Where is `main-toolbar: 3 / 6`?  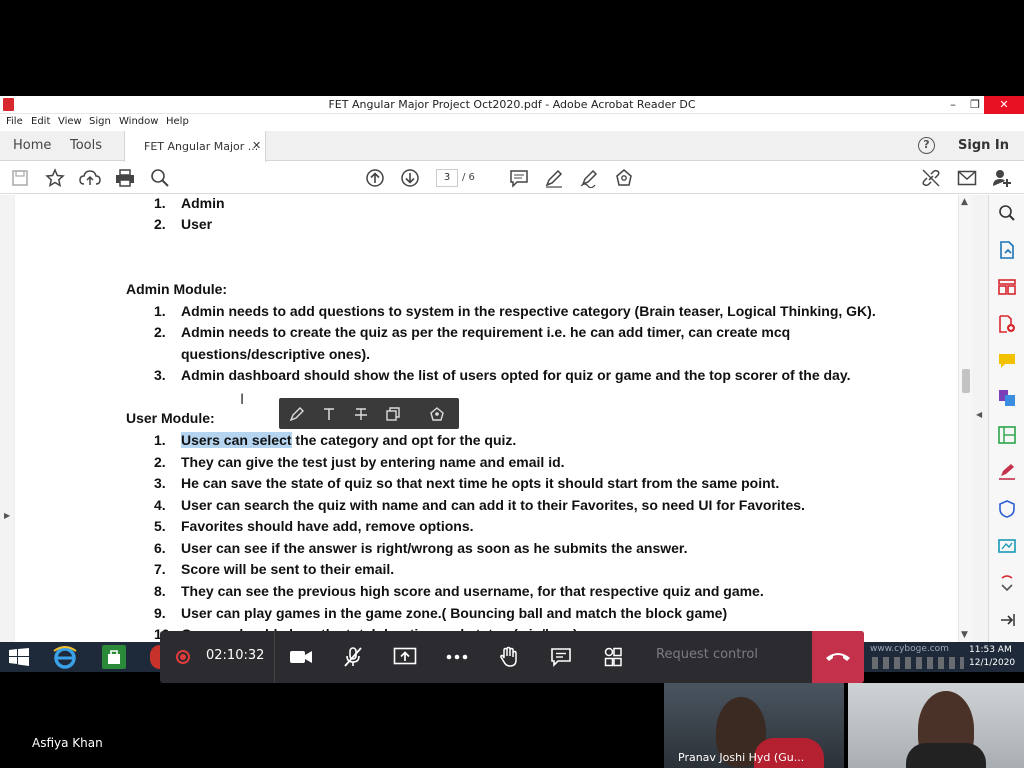
main-toolbar: 3 / 6 is located at coordinates (512, 178).